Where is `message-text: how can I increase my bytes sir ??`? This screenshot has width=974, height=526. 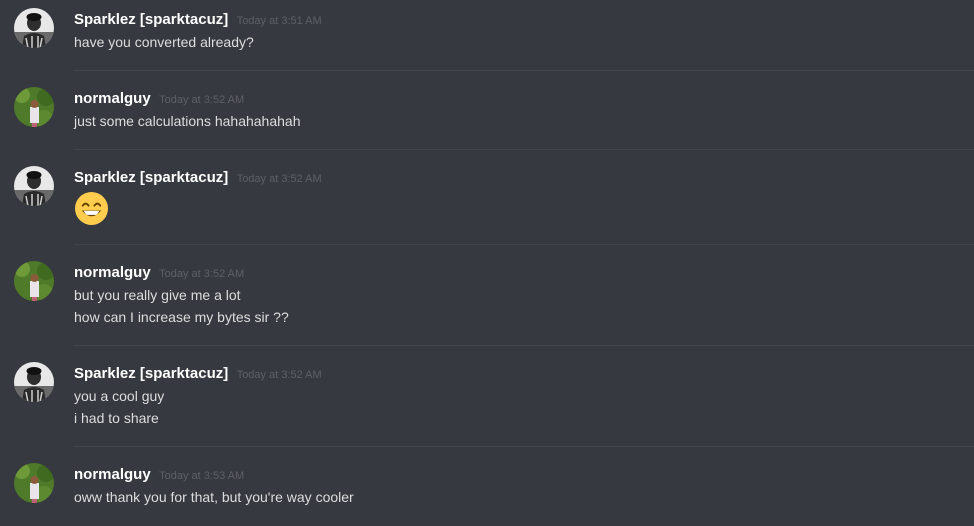
message-text: how can I increase my bytes sir ?? is located at coordinates (181, 317).